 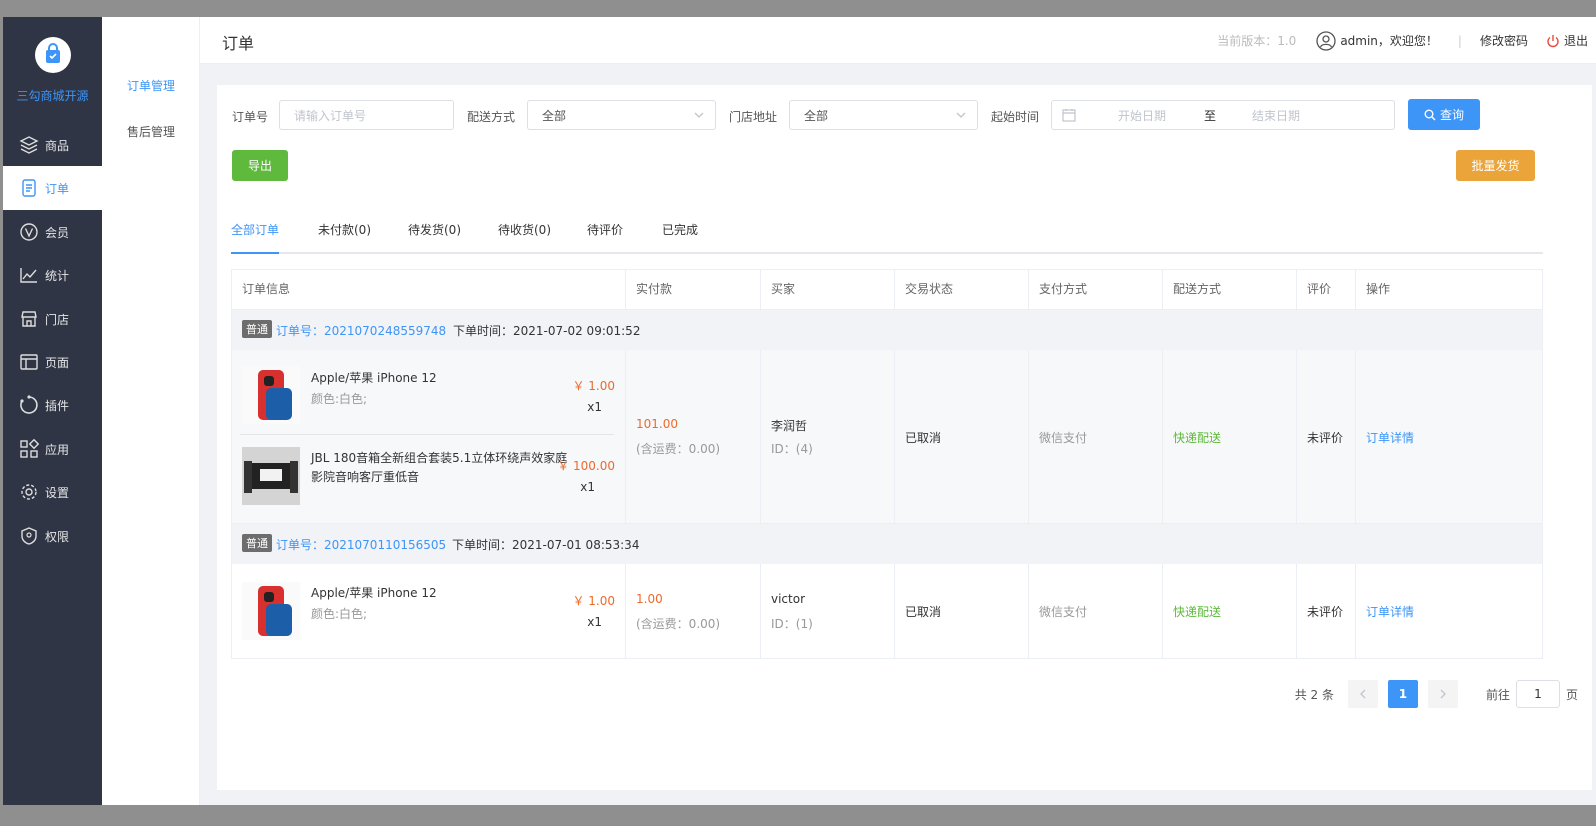 I want to click on buyer-cell: victor ID：(1), so click(x=828, y=611).